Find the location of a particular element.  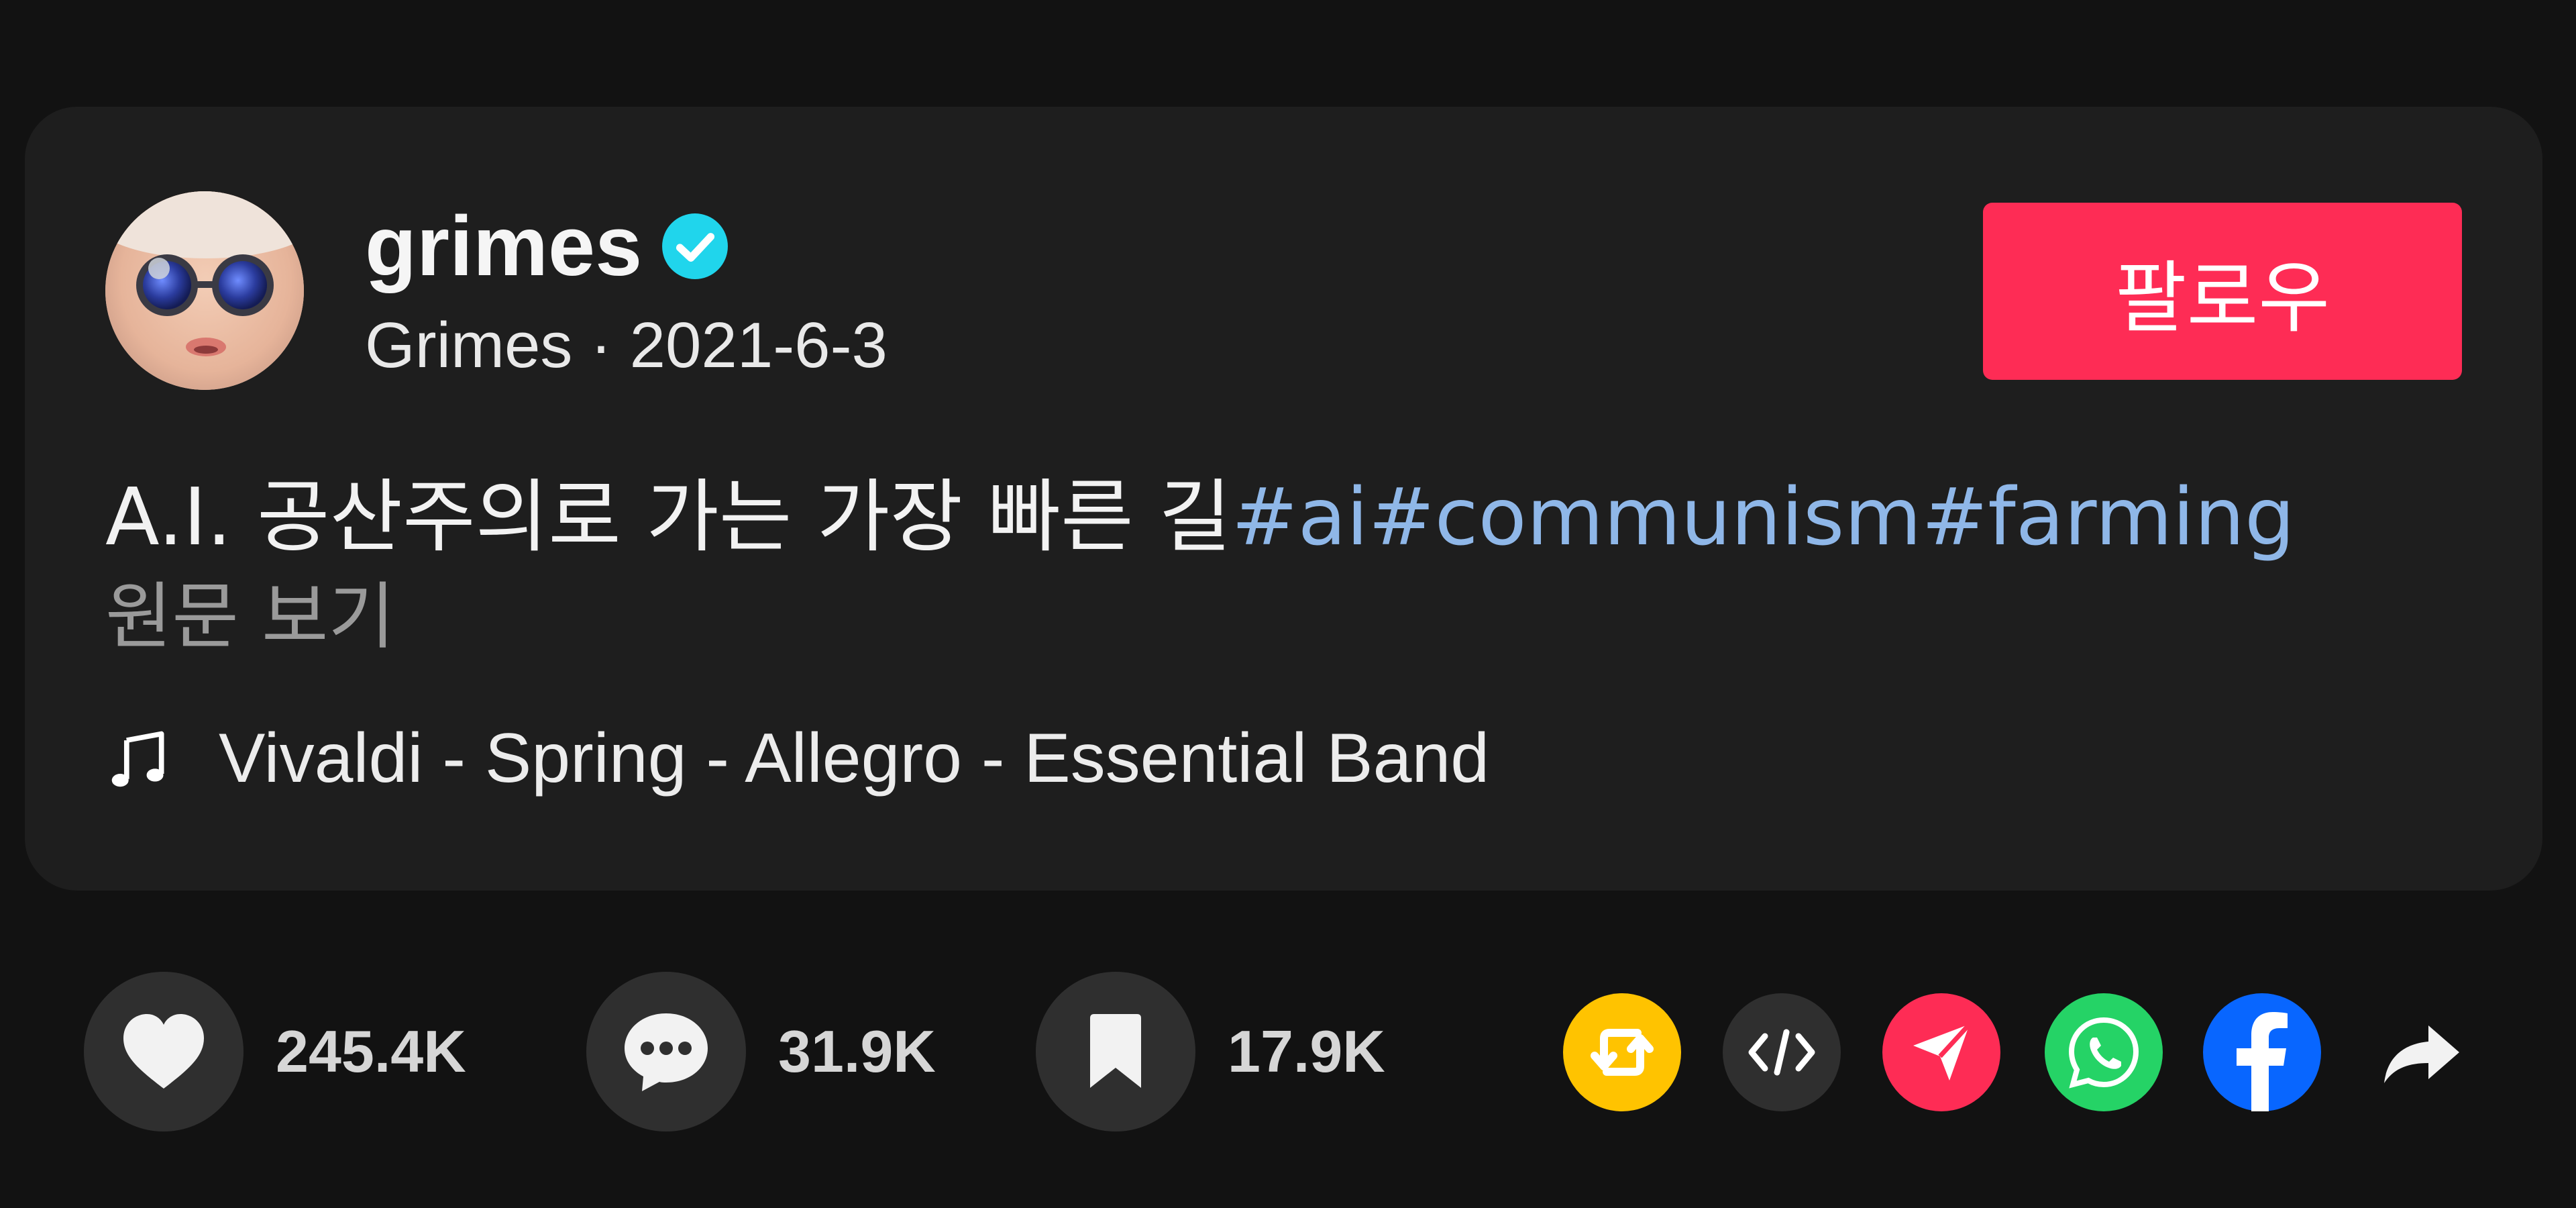

author-subline: Grimes · 2021-6-3 is located at coordinates (626, 345).